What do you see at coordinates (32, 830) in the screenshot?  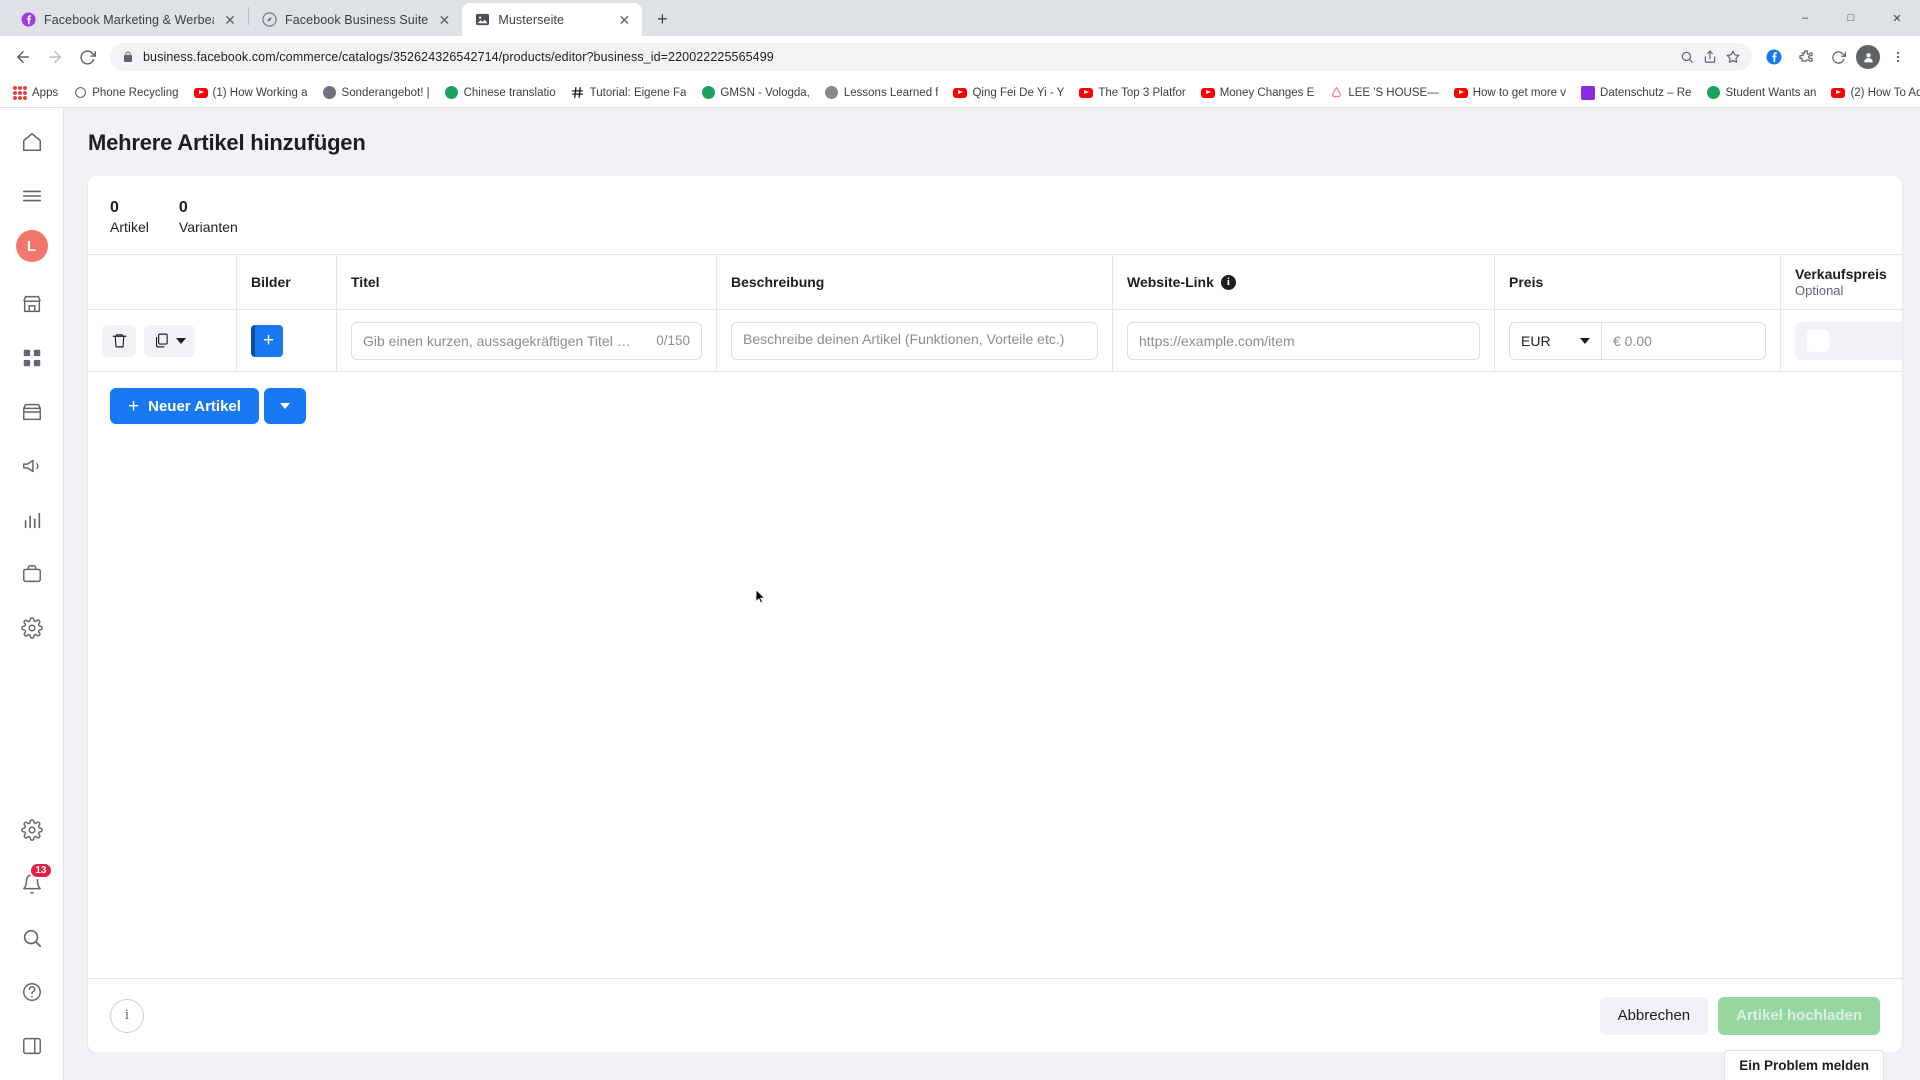 I see `rail-bottom-settings` at bounding box center [32, 830].